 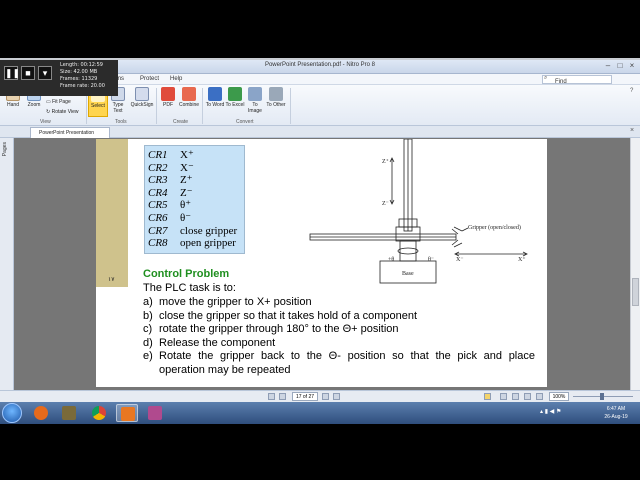 I want to click on taskbar: ▴ ▮ ◀ ⚑ 6:47 AM 26-Aug-19, so click(x=320, y=413).